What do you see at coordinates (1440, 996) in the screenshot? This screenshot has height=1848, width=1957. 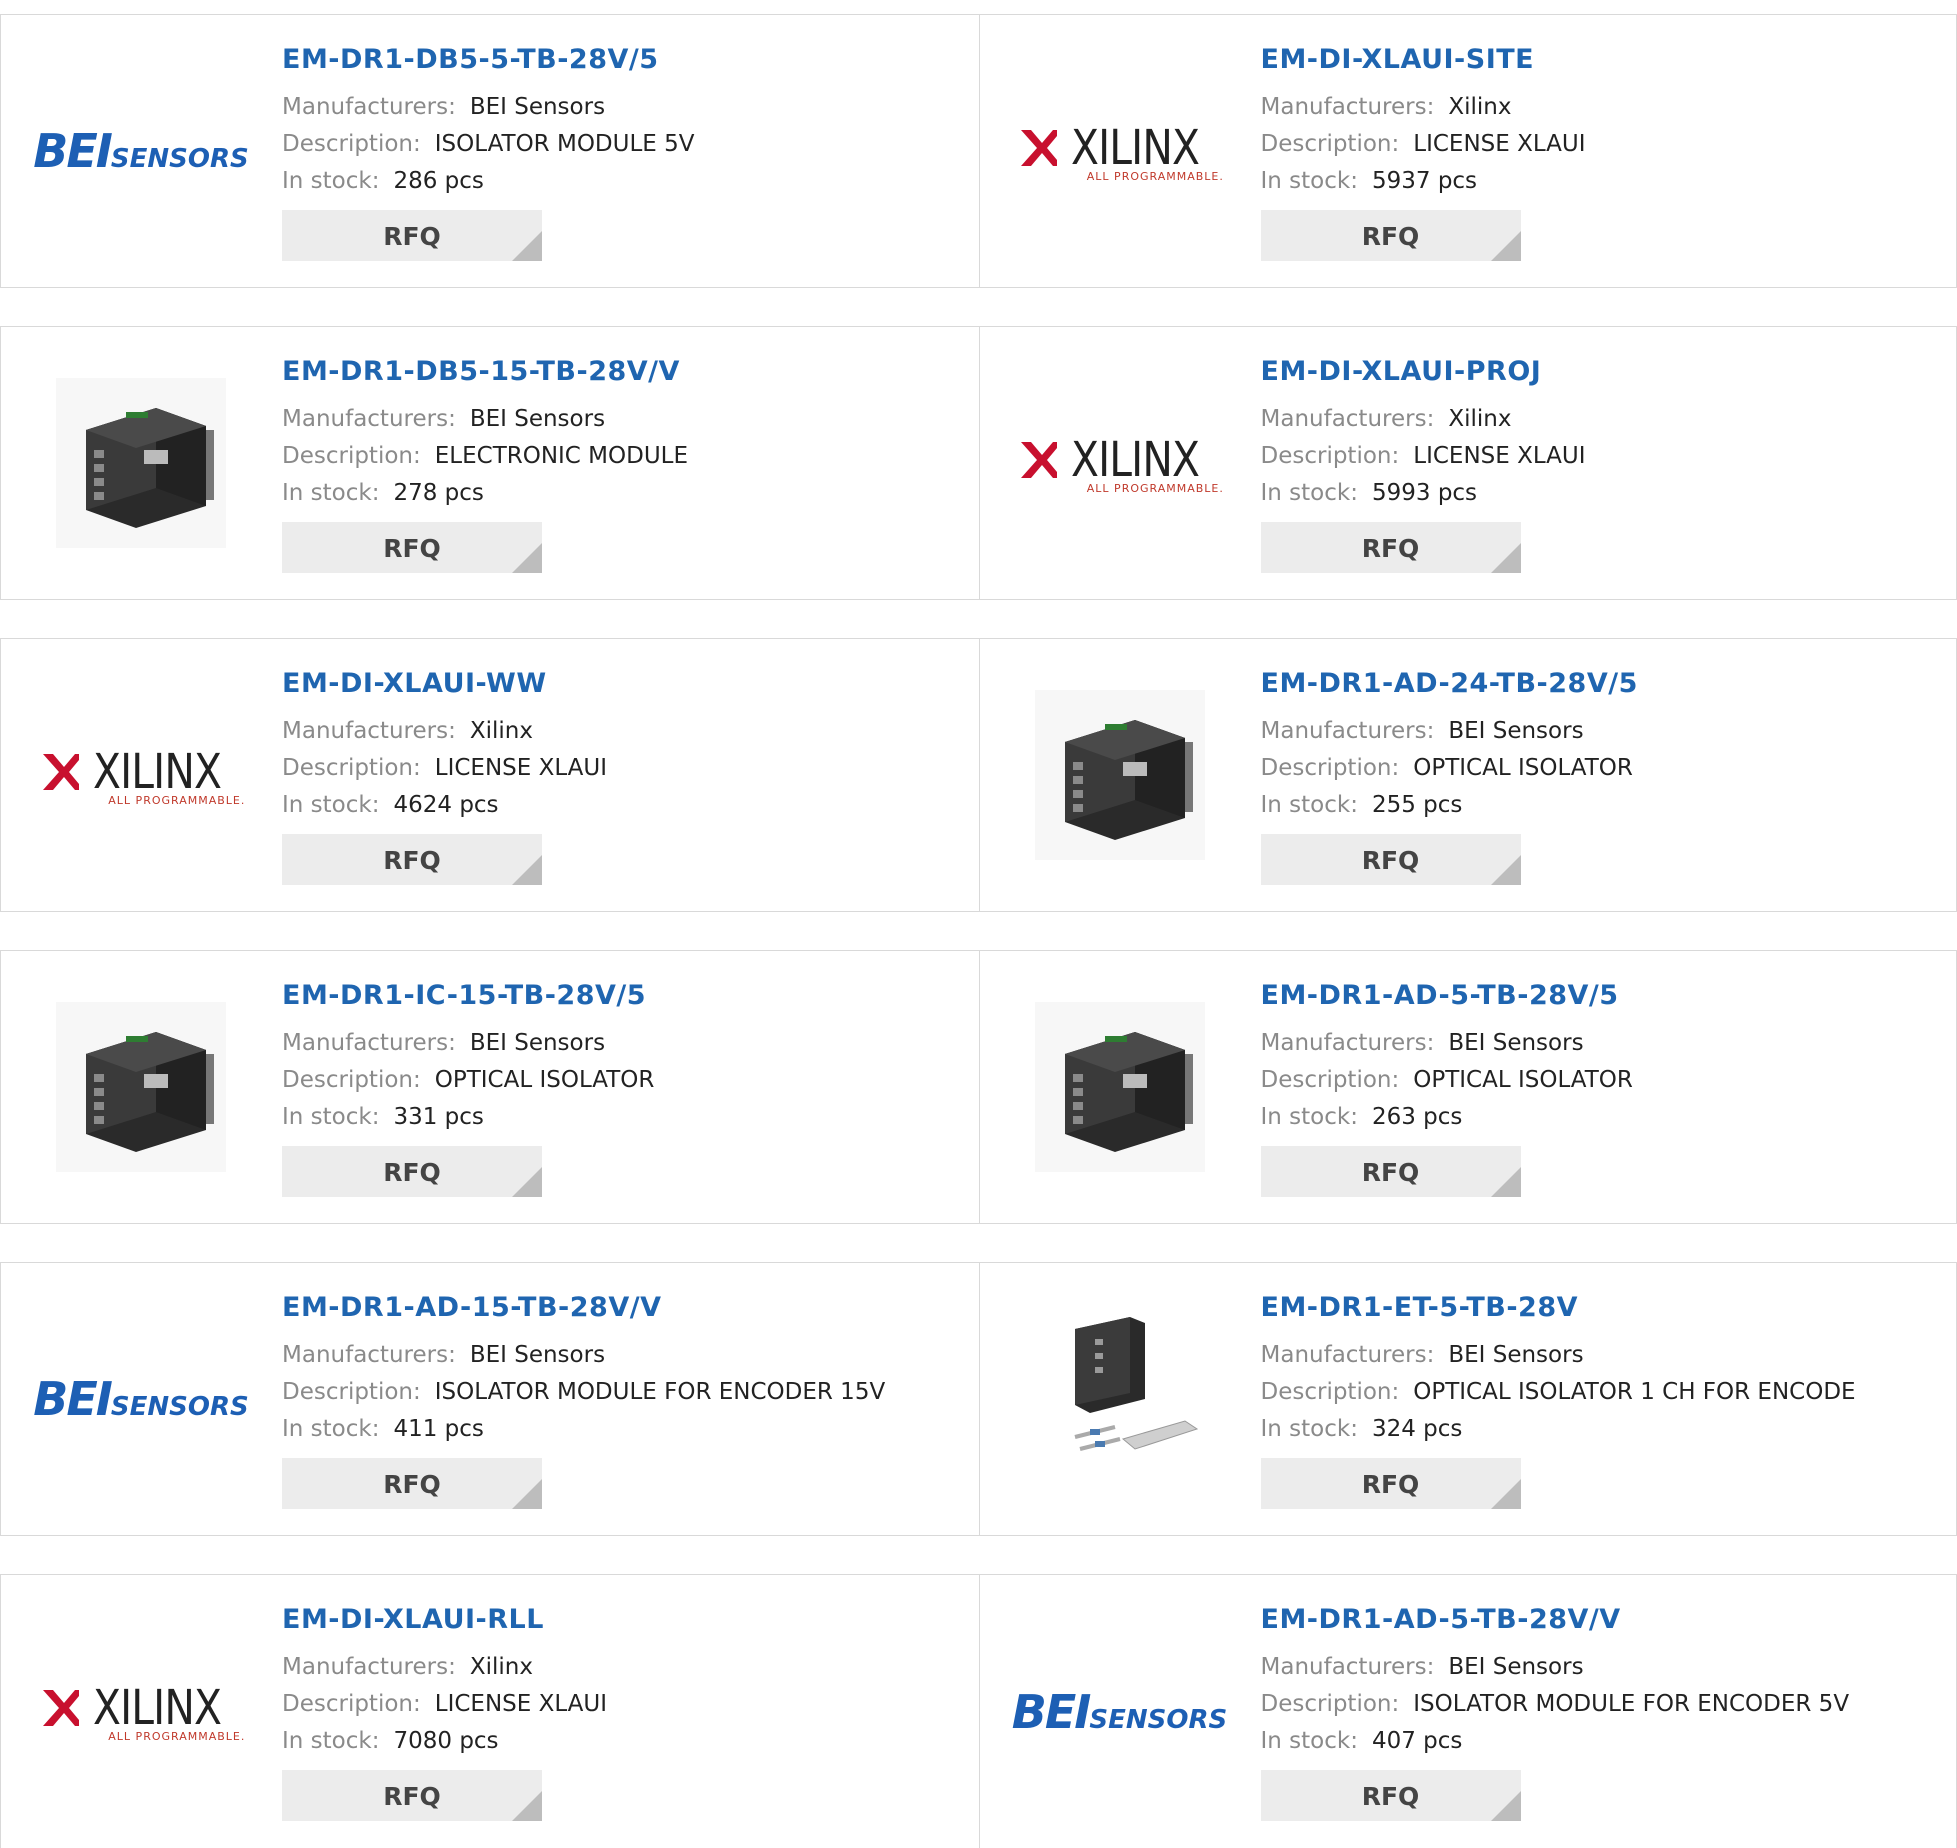 I see `part-number-link: EM-DR1-AD-5-TB-28V/5` at bounding box center [1440, 996].